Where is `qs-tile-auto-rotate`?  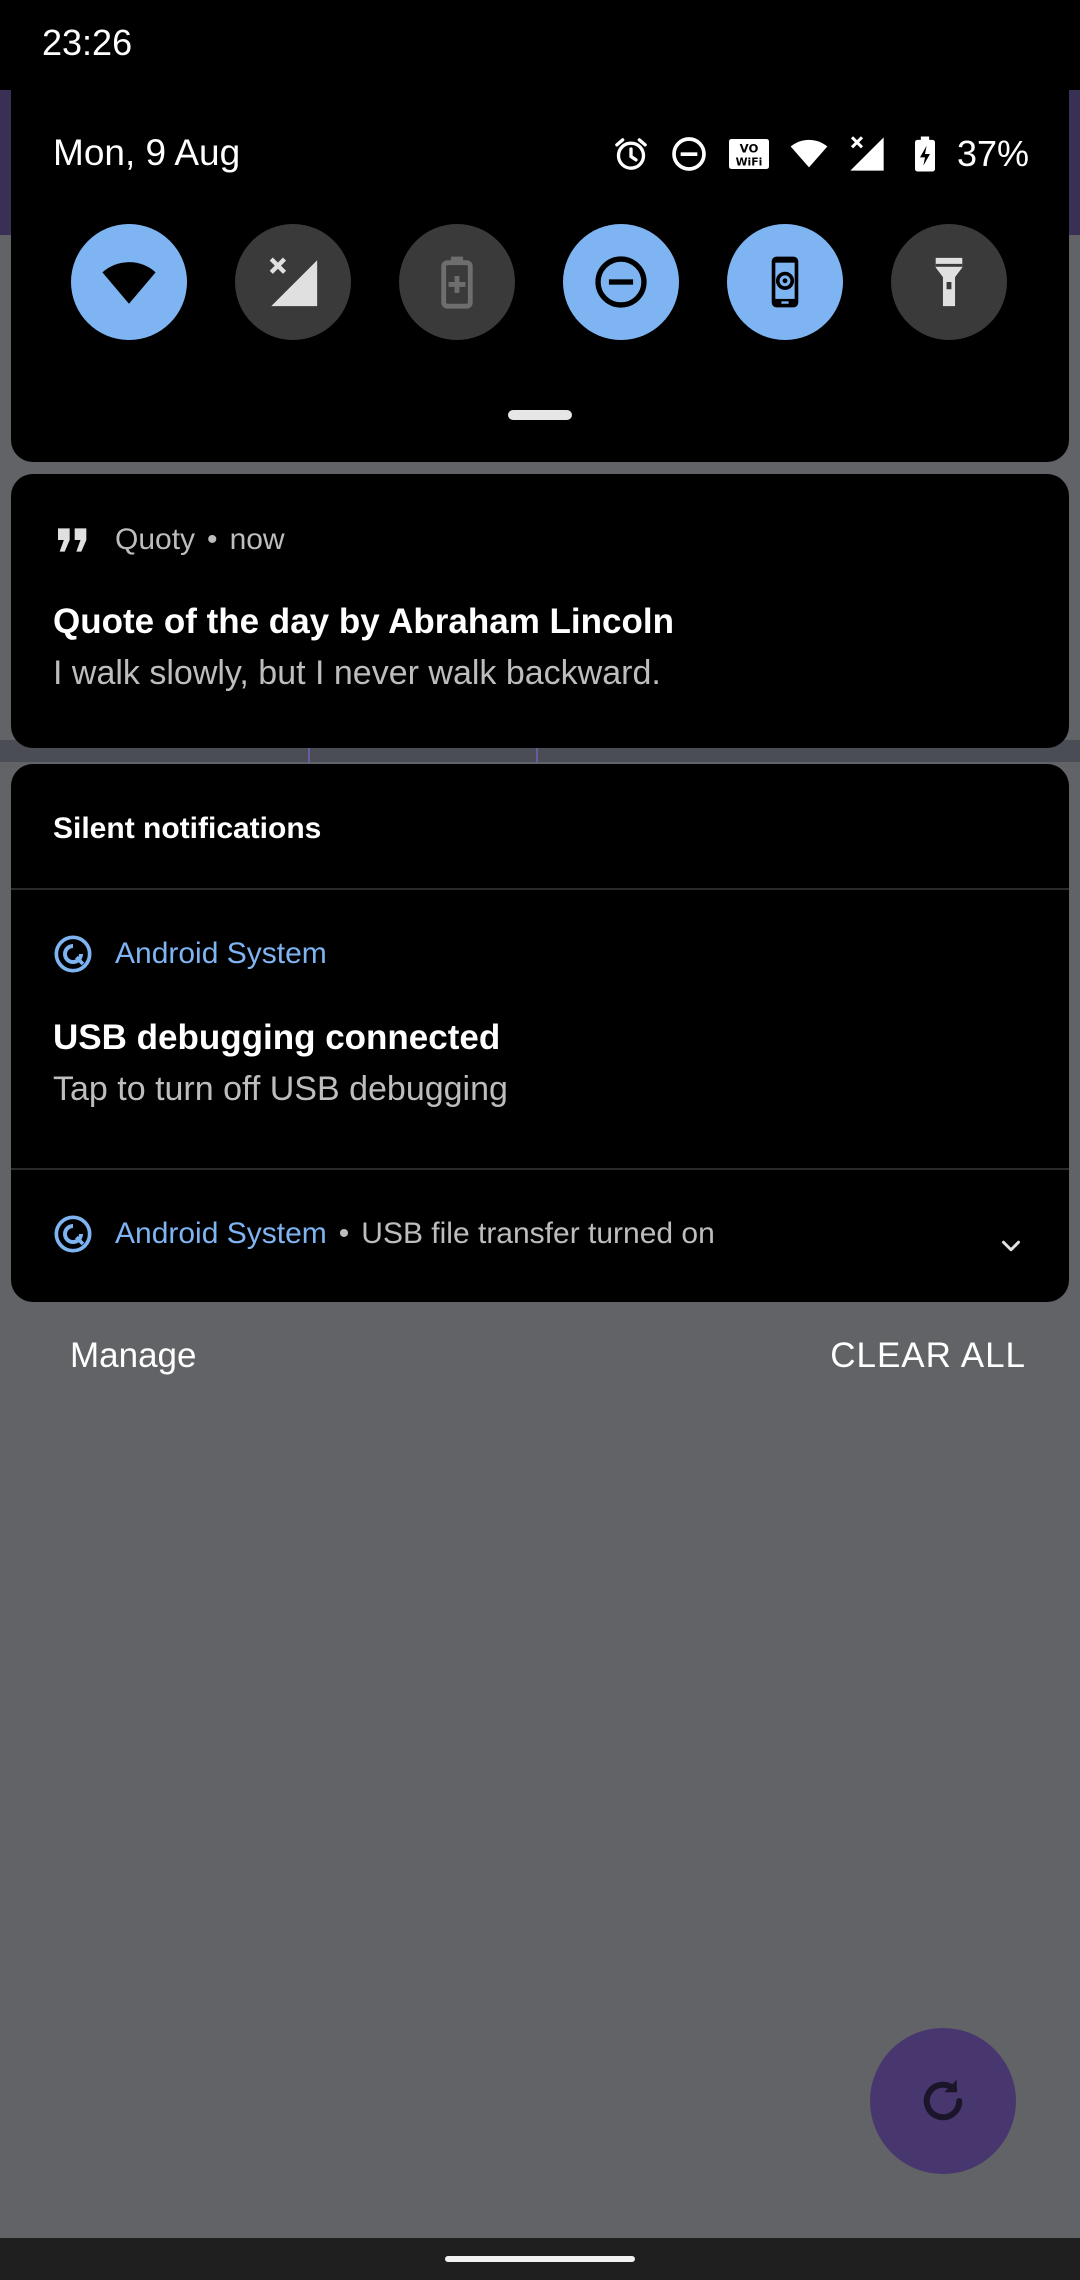
qs-tile-auto-rotate is located at coordinates (785, 282).